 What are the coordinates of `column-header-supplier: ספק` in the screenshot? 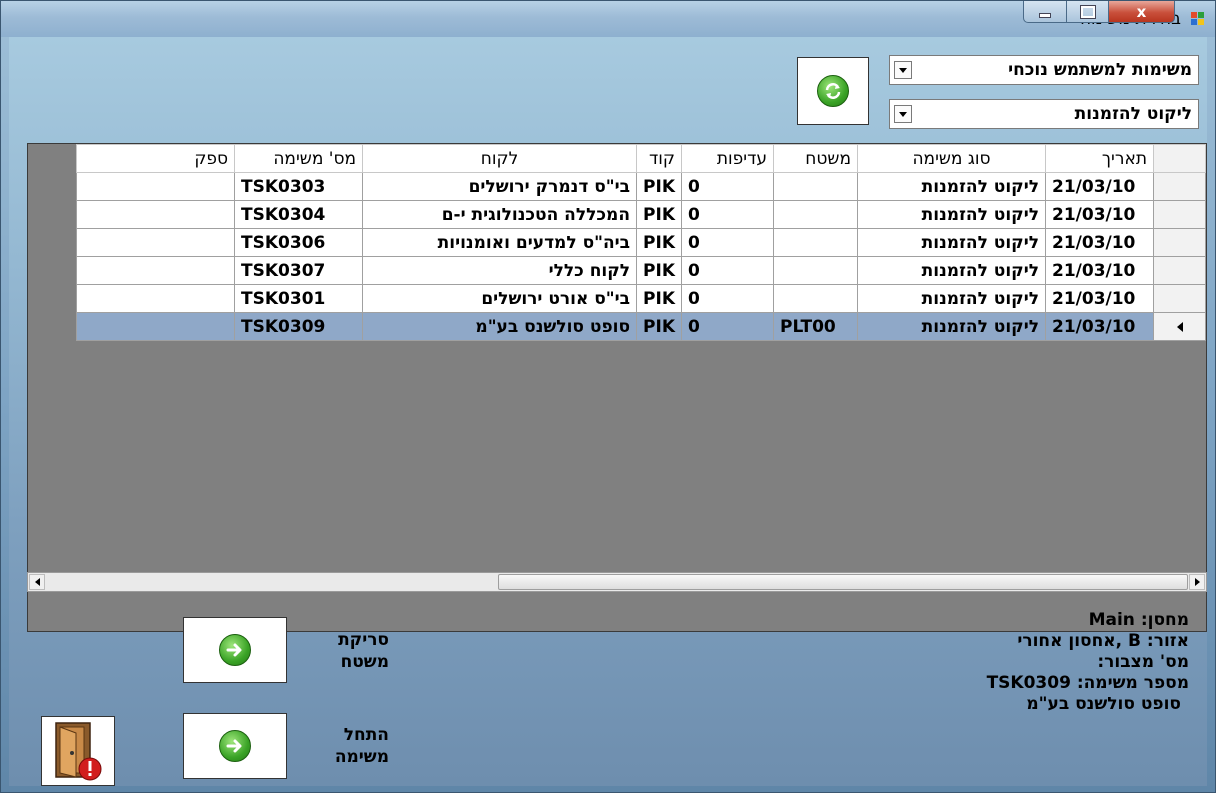 It's located at (156, 158).